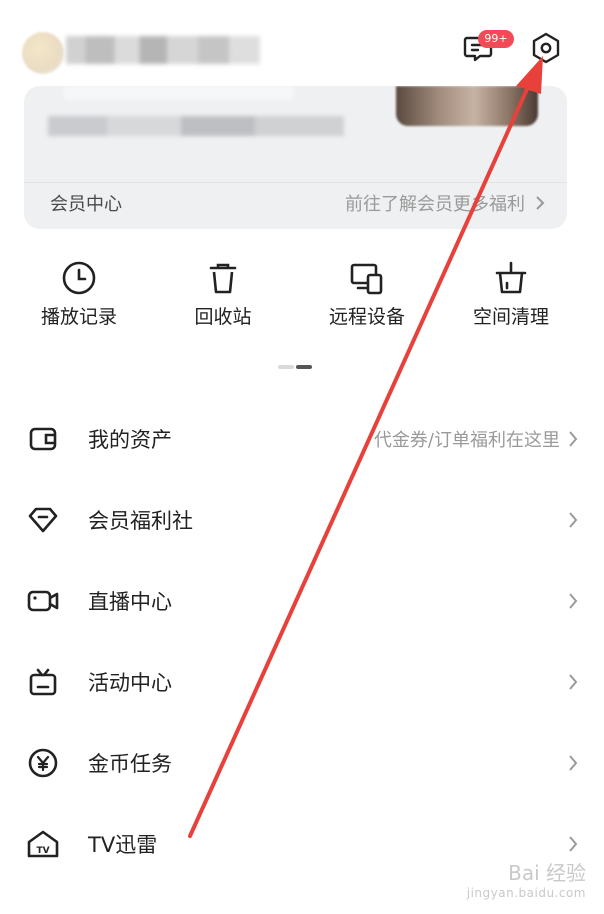  Describe the element at coordinates (302, 681) in the screenshot. I see `menu-item-activity-center: 活动中心` at that location.